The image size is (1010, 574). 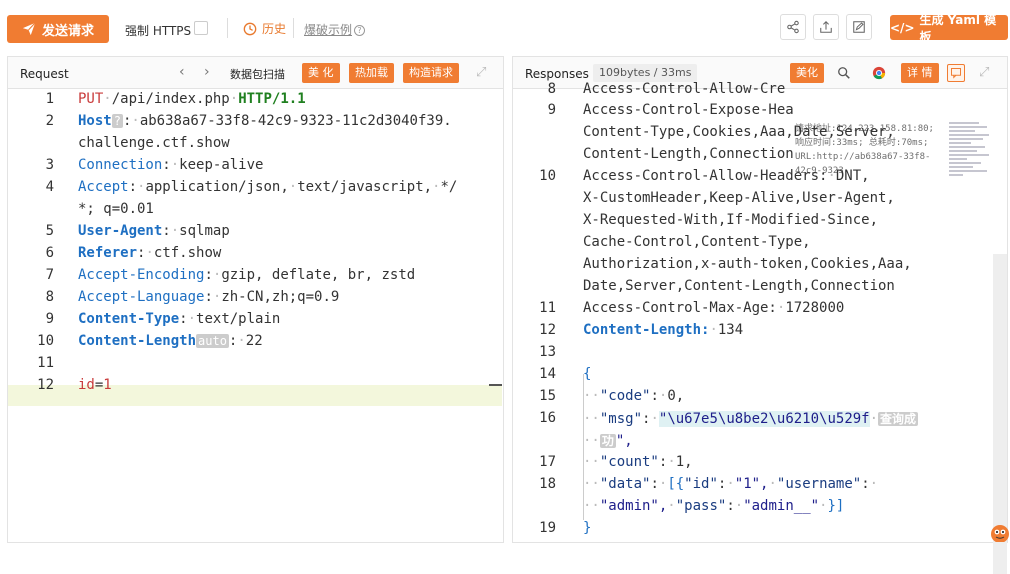 I want to click on generate-yaml-label: 生成 Yaml 模板, so click(x=958, y=28).